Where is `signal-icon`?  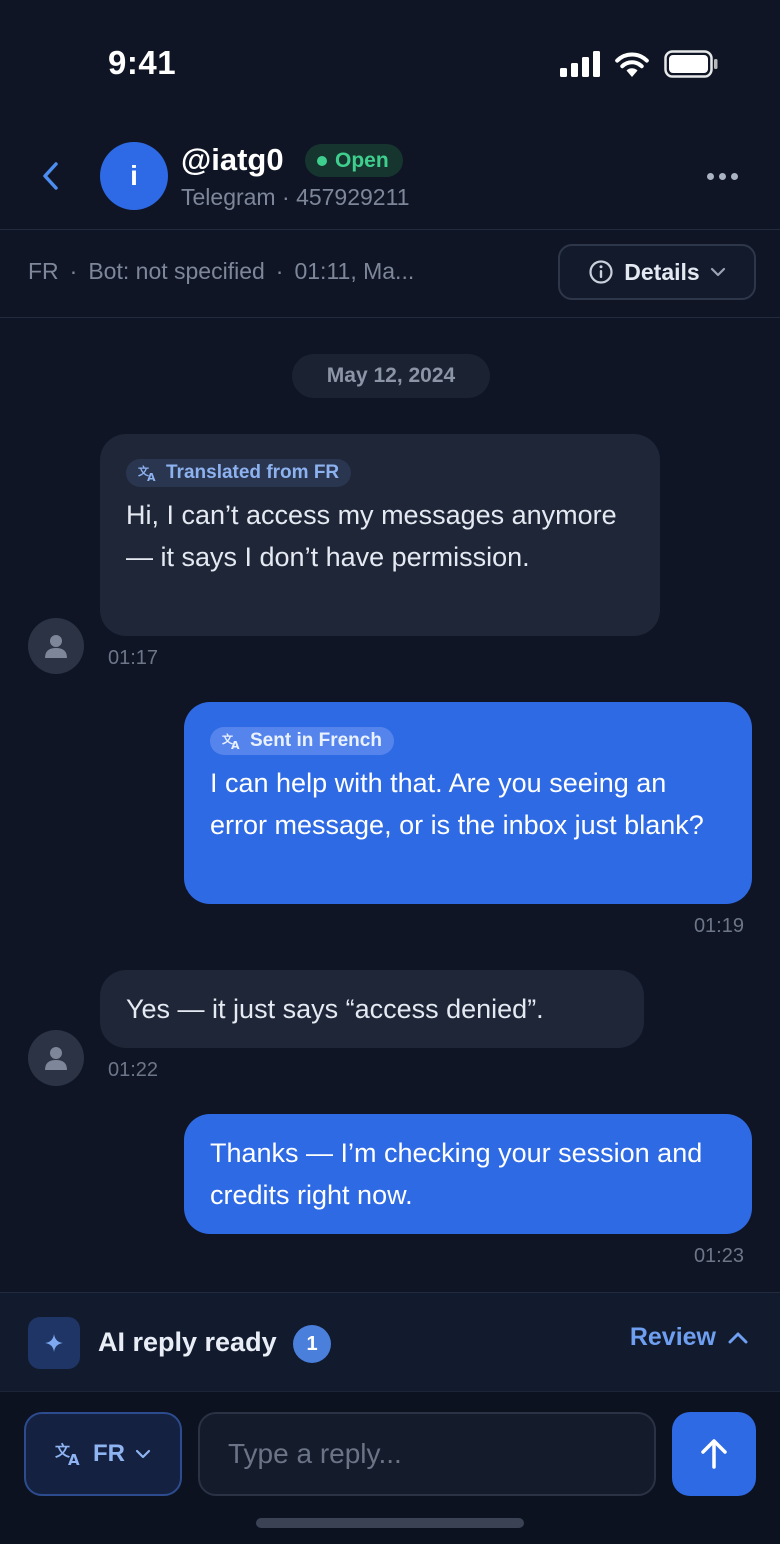 signal-icon is located at coordinates (580, 64).